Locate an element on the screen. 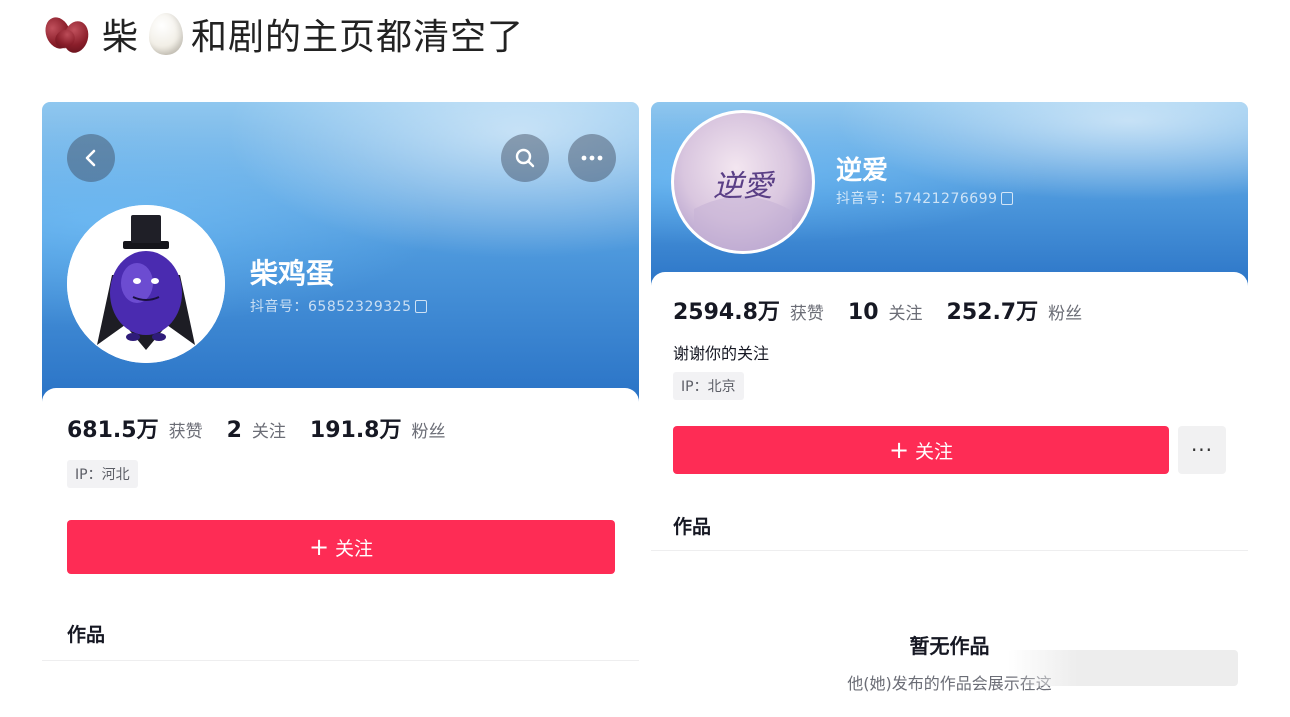  avatar-title-text: 逆愛 is located at coordinates (743, 186).